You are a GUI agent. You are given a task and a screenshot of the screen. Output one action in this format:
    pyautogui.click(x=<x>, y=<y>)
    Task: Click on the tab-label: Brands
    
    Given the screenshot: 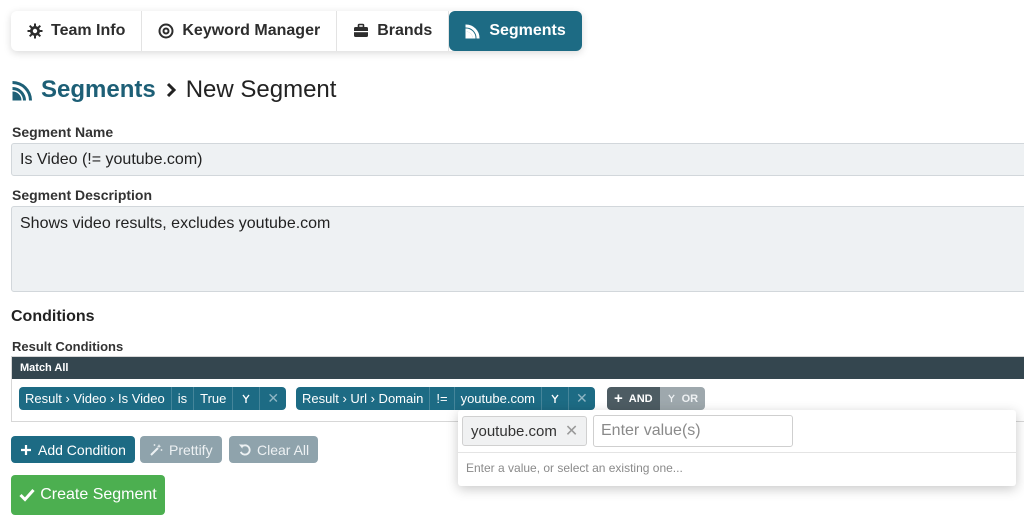 What is the action you would take?
    pyautogui.click(x=405, y=30)
    